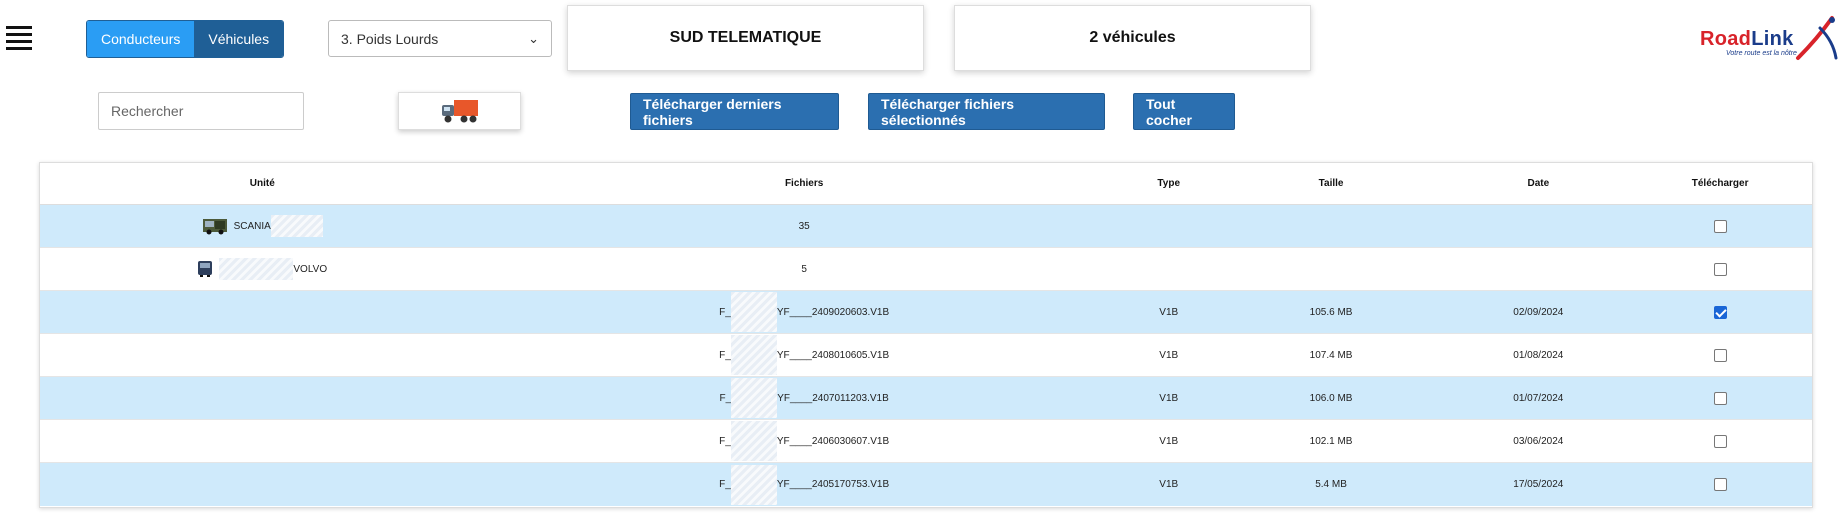  Describe the element at coordinates (1761, 53) in the screenshot. I see `logo-tagline: Votre route est la nôtre` at that location.